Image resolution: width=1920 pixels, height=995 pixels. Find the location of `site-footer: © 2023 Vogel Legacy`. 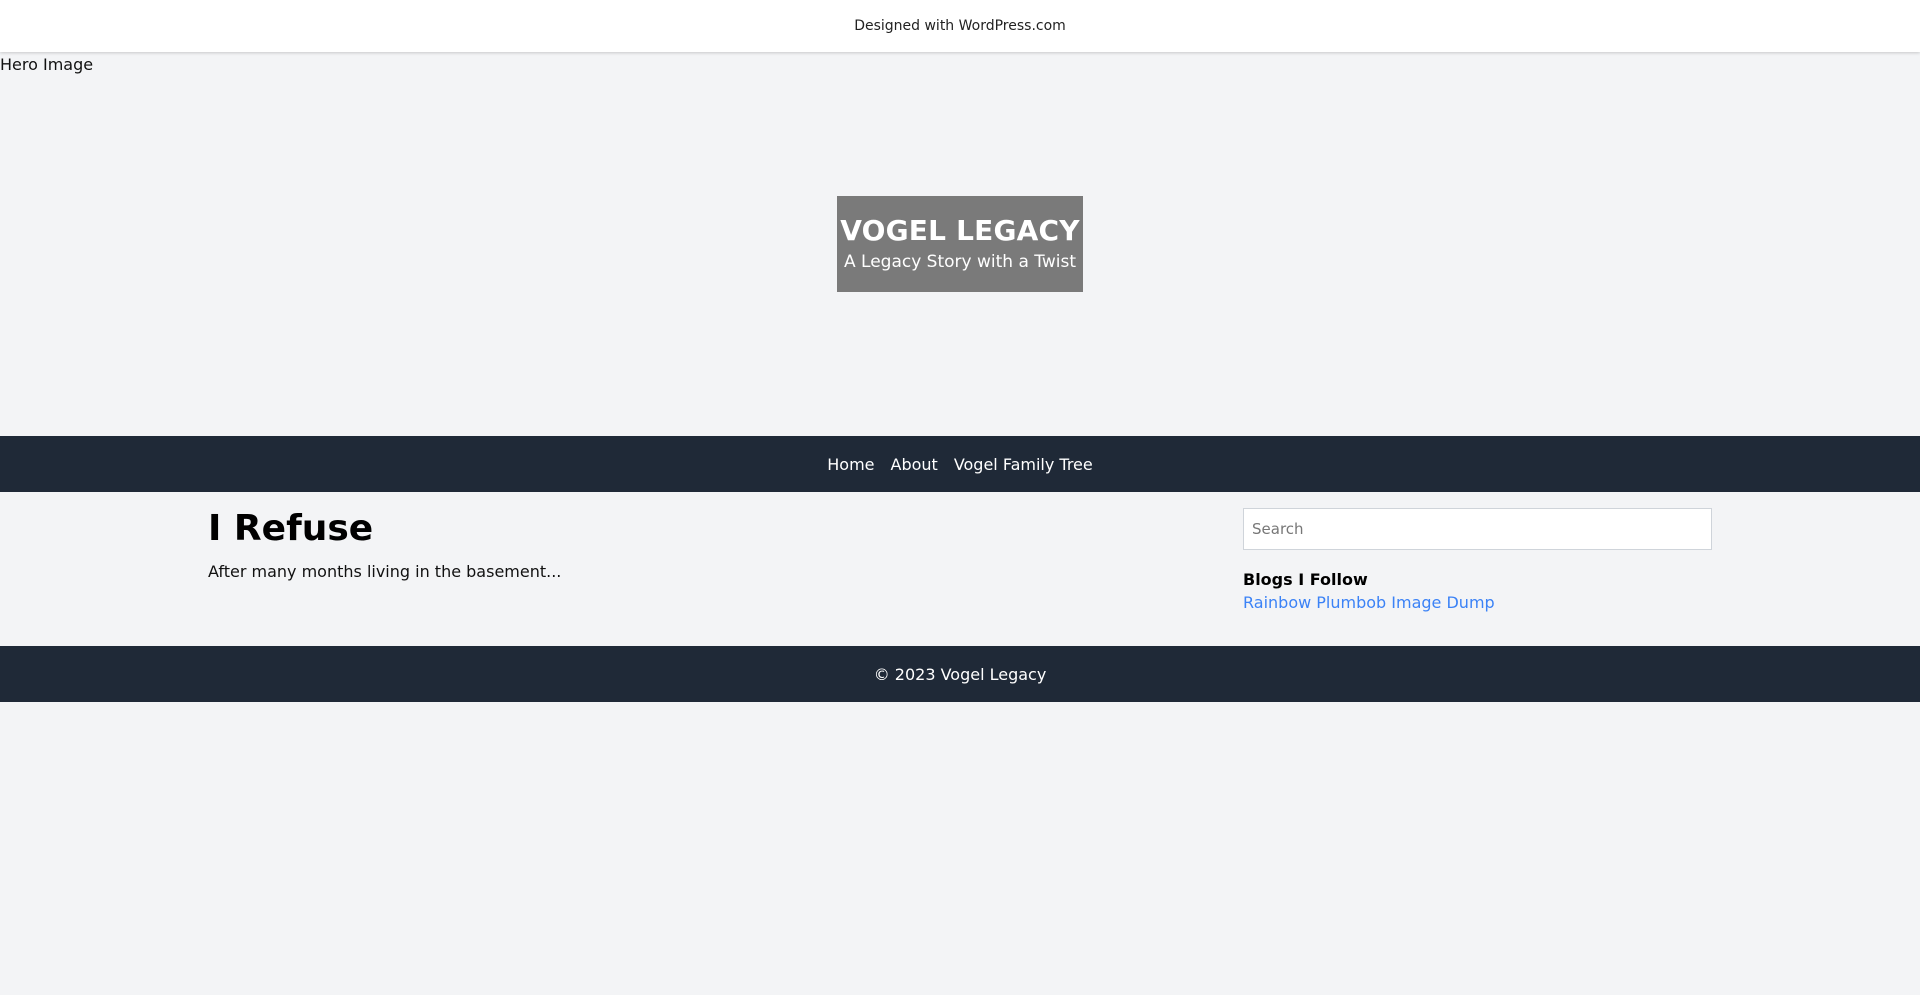

site-footer: © 2023 Vogel Legacy is located at coordinates (960, 674).